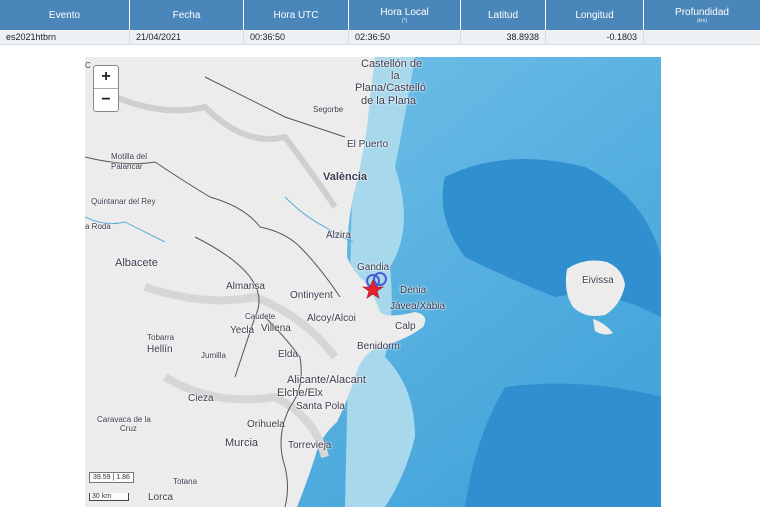 The width and height of the screenshot is (760, 507). I want to click on map-label: Castellón de, so click(392, 64).